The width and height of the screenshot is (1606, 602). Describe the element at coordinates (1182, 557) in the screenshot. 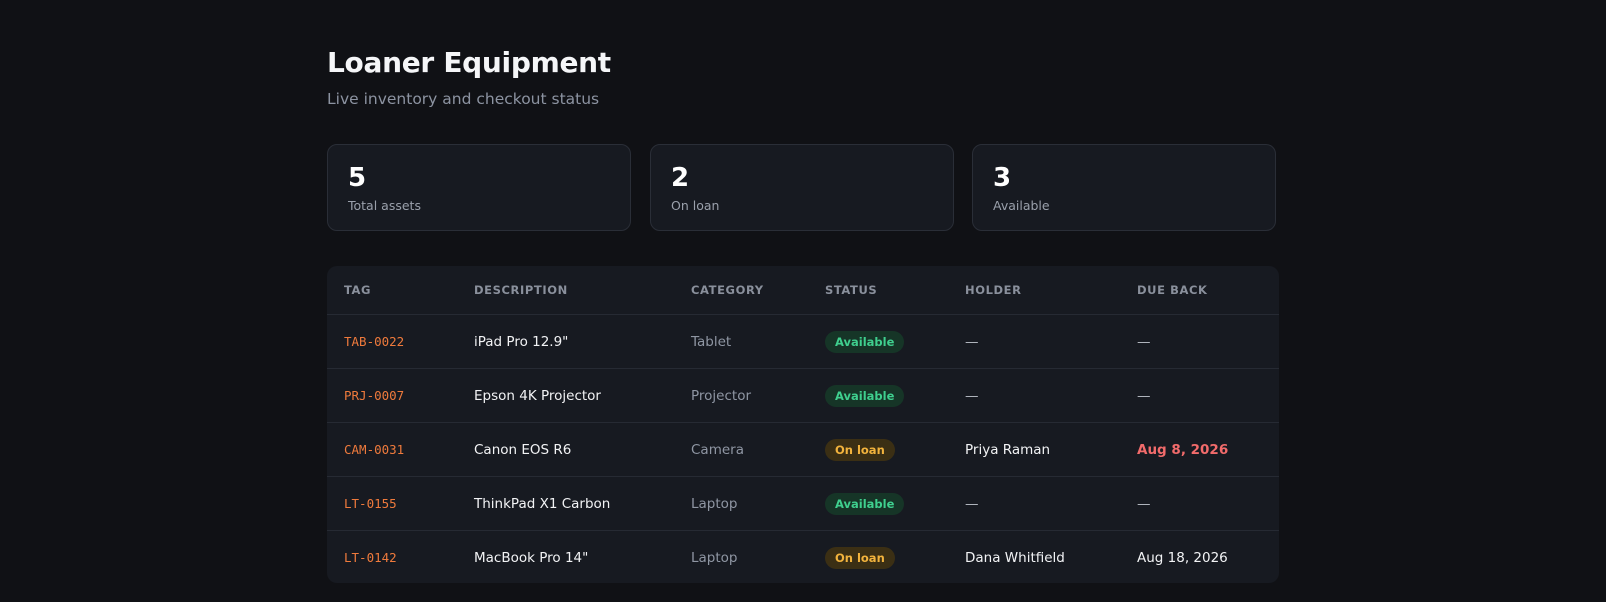

I see `asset-due-back: Aug 18, 2026` at that location.